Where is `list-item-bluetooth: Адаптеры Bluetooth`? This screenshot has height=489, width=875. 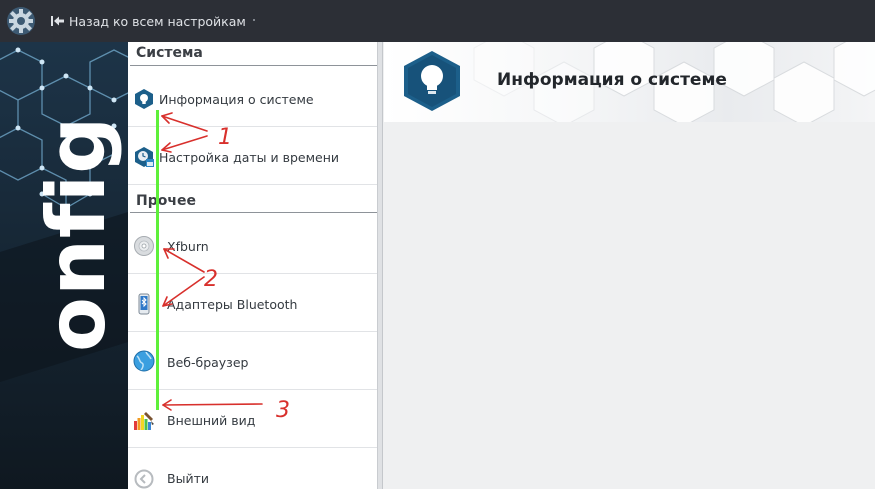 list-item-bluetooth: Адаптеры Bluetooth is located at coordinates (252, 303).